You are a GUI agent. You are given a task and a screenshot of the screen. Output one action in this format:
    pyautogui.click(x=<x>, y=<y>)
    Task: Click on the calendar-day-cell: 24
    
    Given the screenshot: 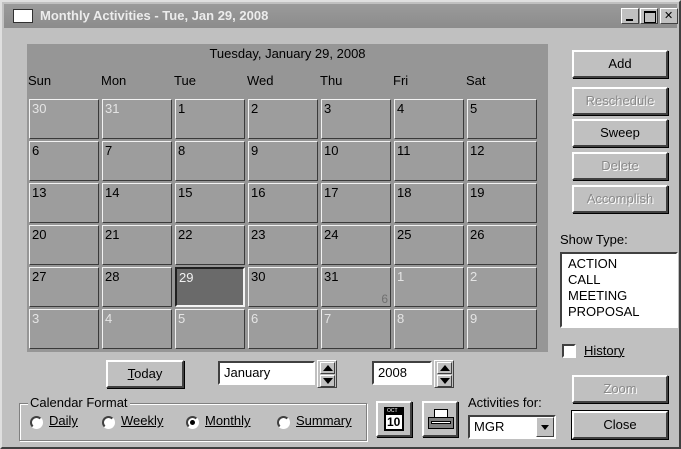 What is the action you would take?
    pyautogui.click(x=356, y=245)
    